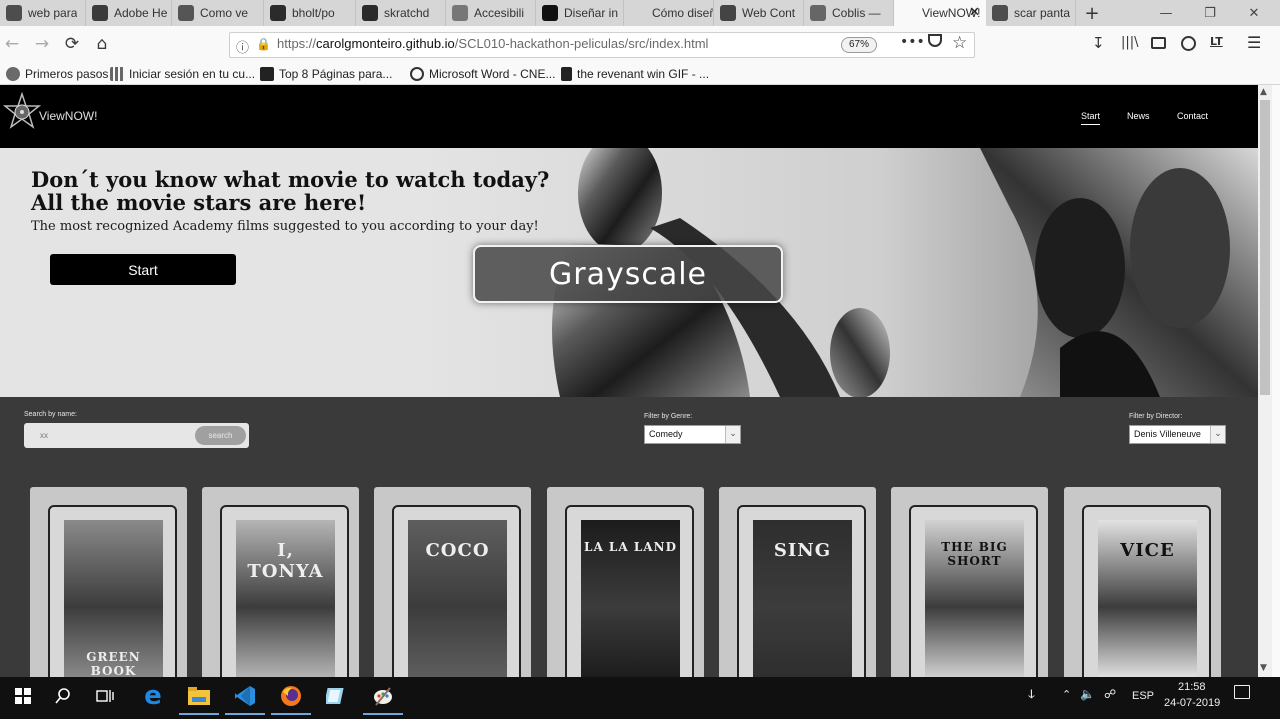 The image size is (1280, 719). What do you see at coordinates (1110, 694) in the screenshot?
I see `network-icon: ☍` at bounding box center [1110, 694].